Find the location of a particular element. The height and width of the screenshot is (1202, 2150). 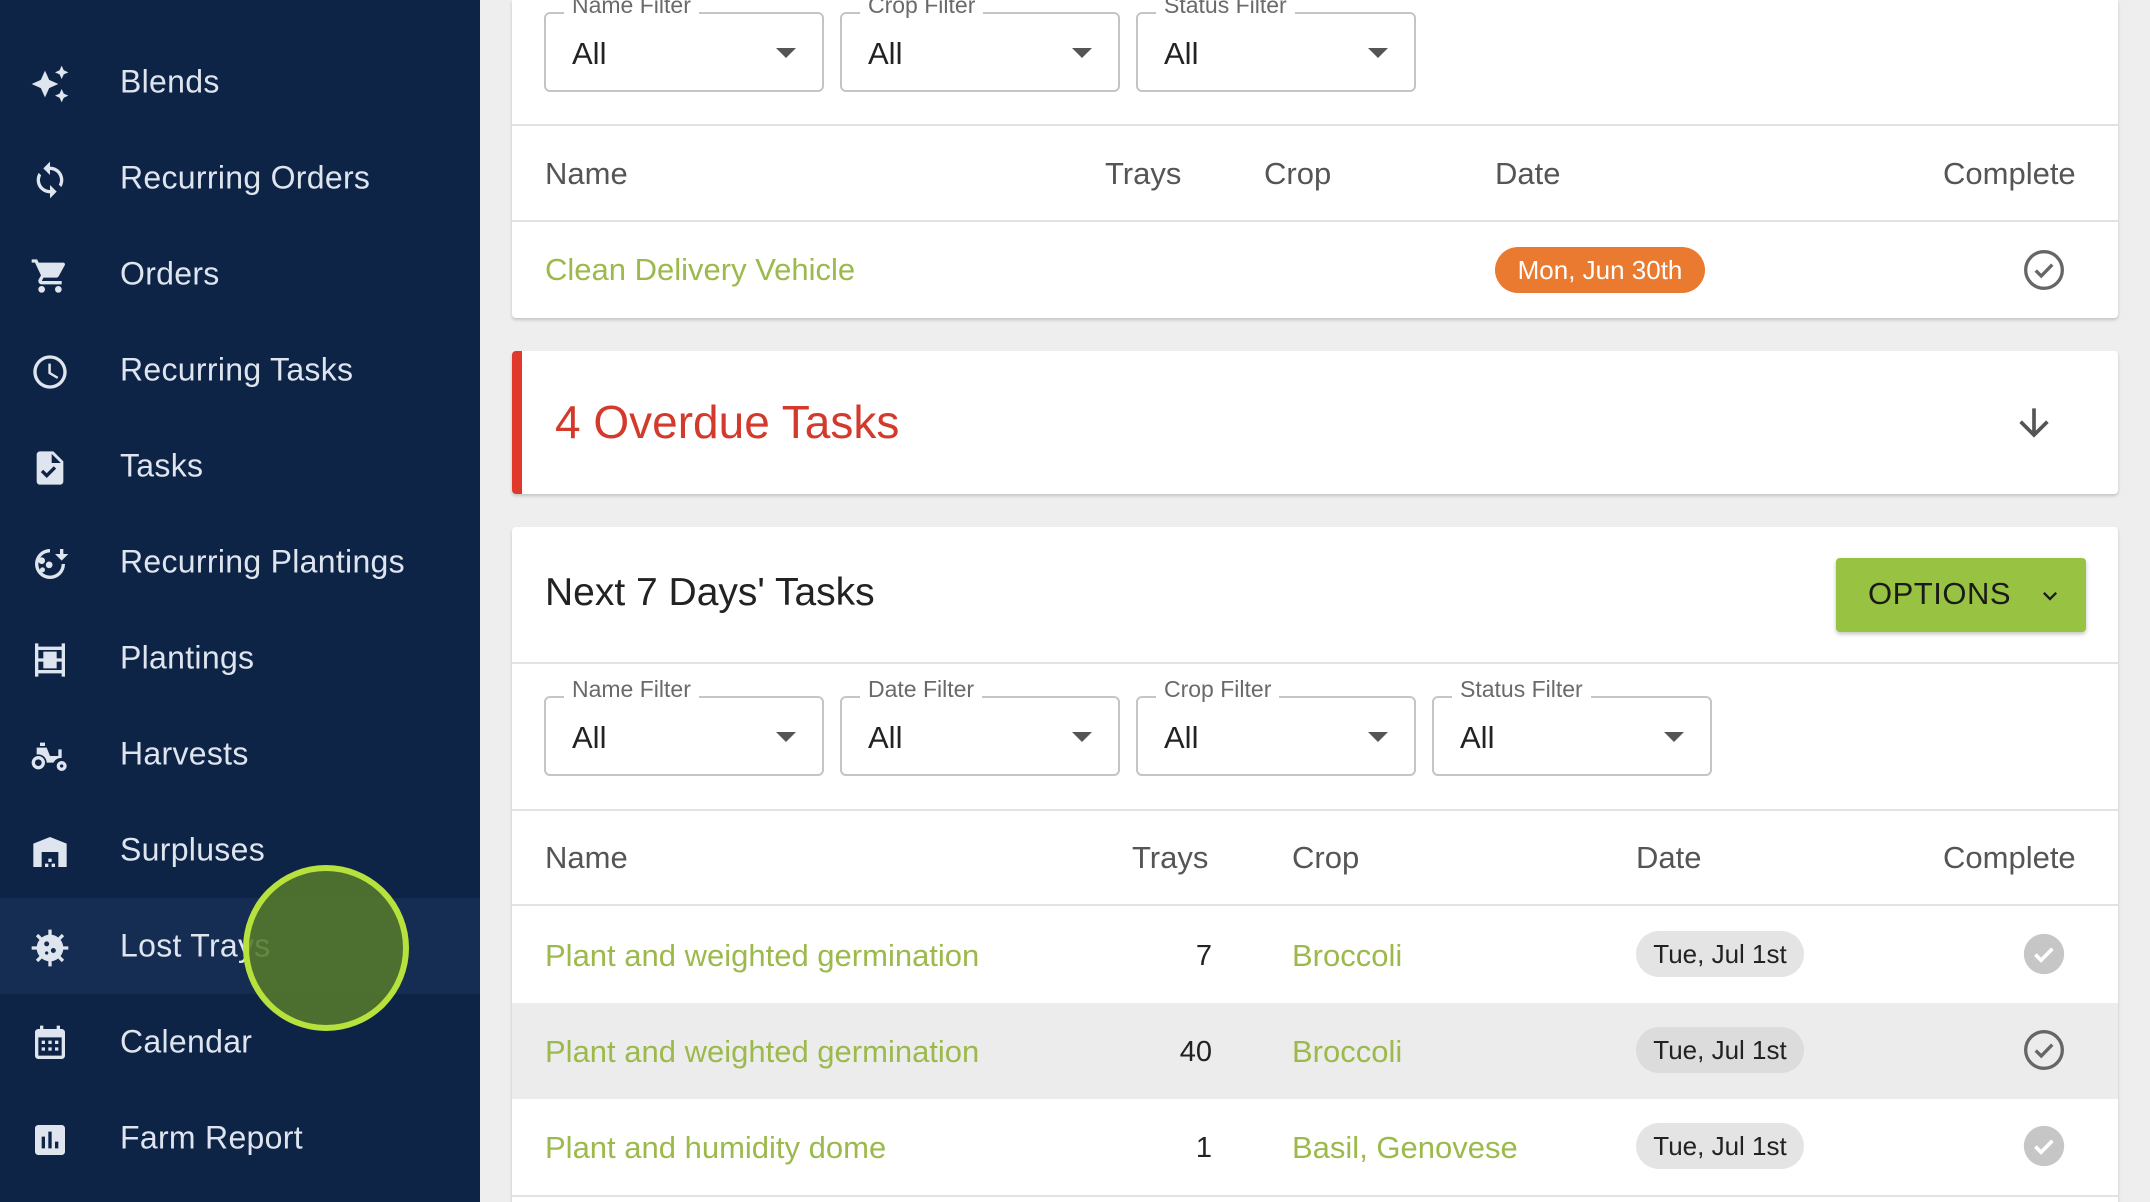

sidebar-item-recurring-plantings: Recurring Plantings is located at coordinates (240, 562).